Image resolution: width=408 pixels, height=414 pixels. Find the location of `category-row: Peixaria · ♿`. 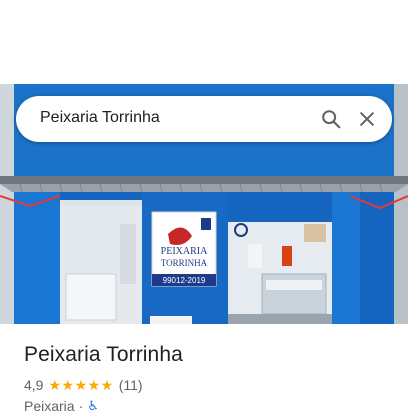

category-row: Peixaria · ♿ is located at coordinates (61, 406).